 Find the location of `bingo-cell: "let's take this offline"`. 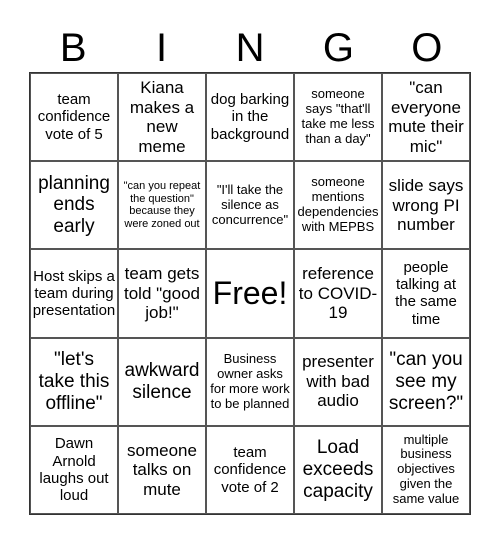

bingo-cell: "let's take this offline" is located at coordinates (74, 381).